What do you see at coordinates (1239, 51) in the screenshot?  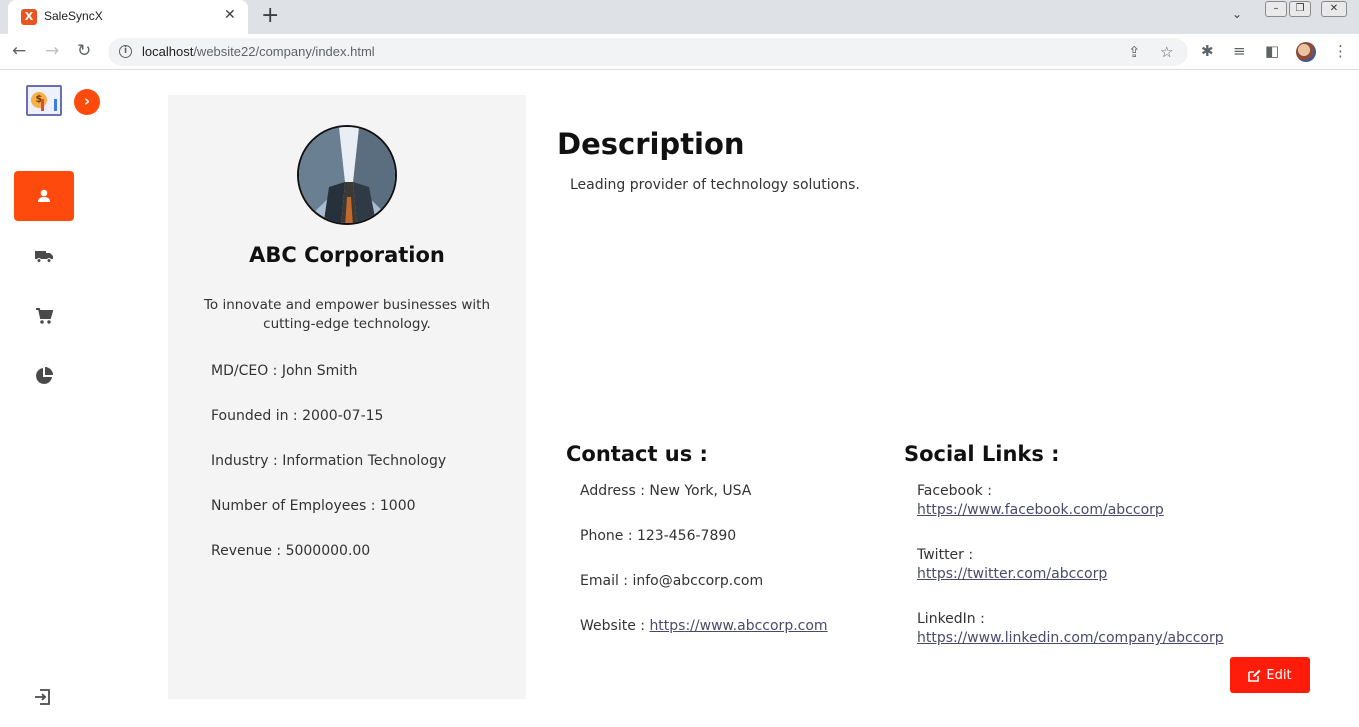 I see `media-queue-icon: ≡` at bounding box center [1239, 51].